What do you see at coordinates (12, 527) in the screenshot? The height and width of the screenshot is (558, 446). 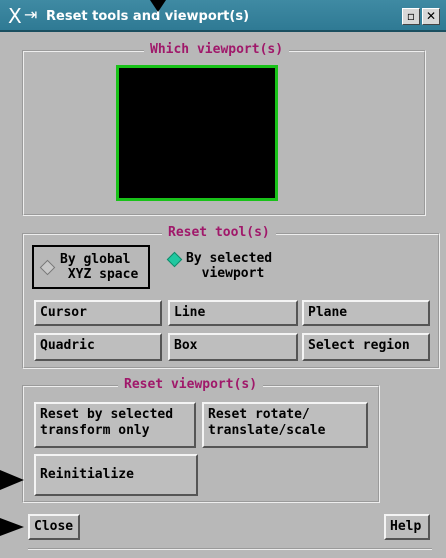 I see `arrow-to-close-icon` at bounding box center [12, 527].